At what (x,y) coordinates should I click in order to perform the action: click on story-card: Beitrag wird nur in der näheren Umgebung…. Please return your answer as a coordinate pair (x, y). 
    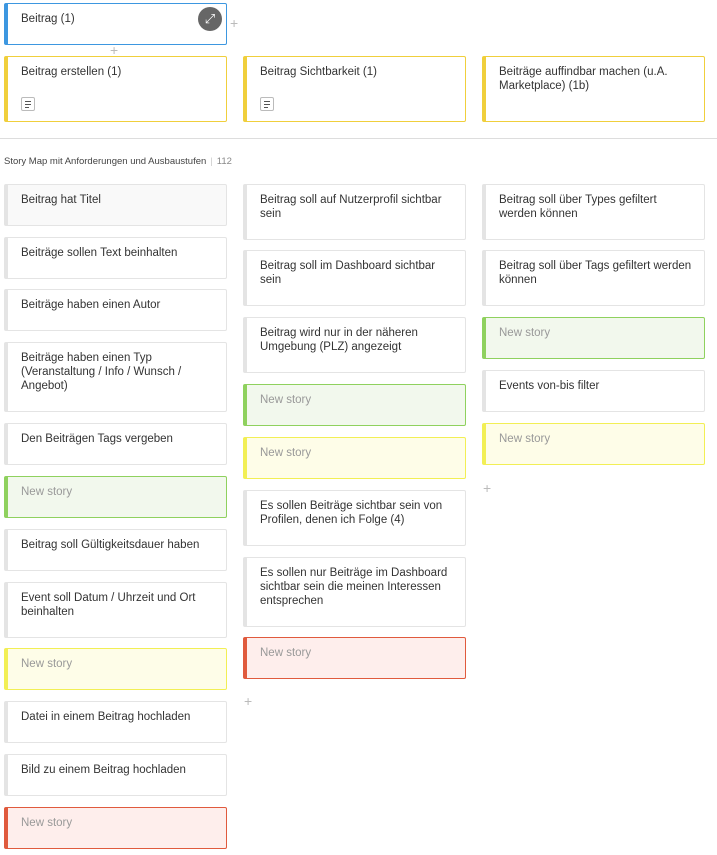
    Looking at the image, I should click on (354, 345).